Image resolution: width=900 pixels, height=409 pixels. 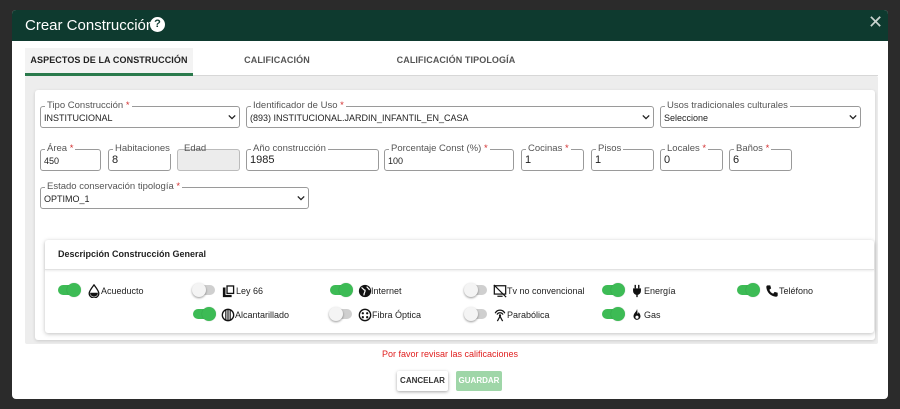 I want to click on acueducto-label: Acueducto, so click(x=122, y=291).